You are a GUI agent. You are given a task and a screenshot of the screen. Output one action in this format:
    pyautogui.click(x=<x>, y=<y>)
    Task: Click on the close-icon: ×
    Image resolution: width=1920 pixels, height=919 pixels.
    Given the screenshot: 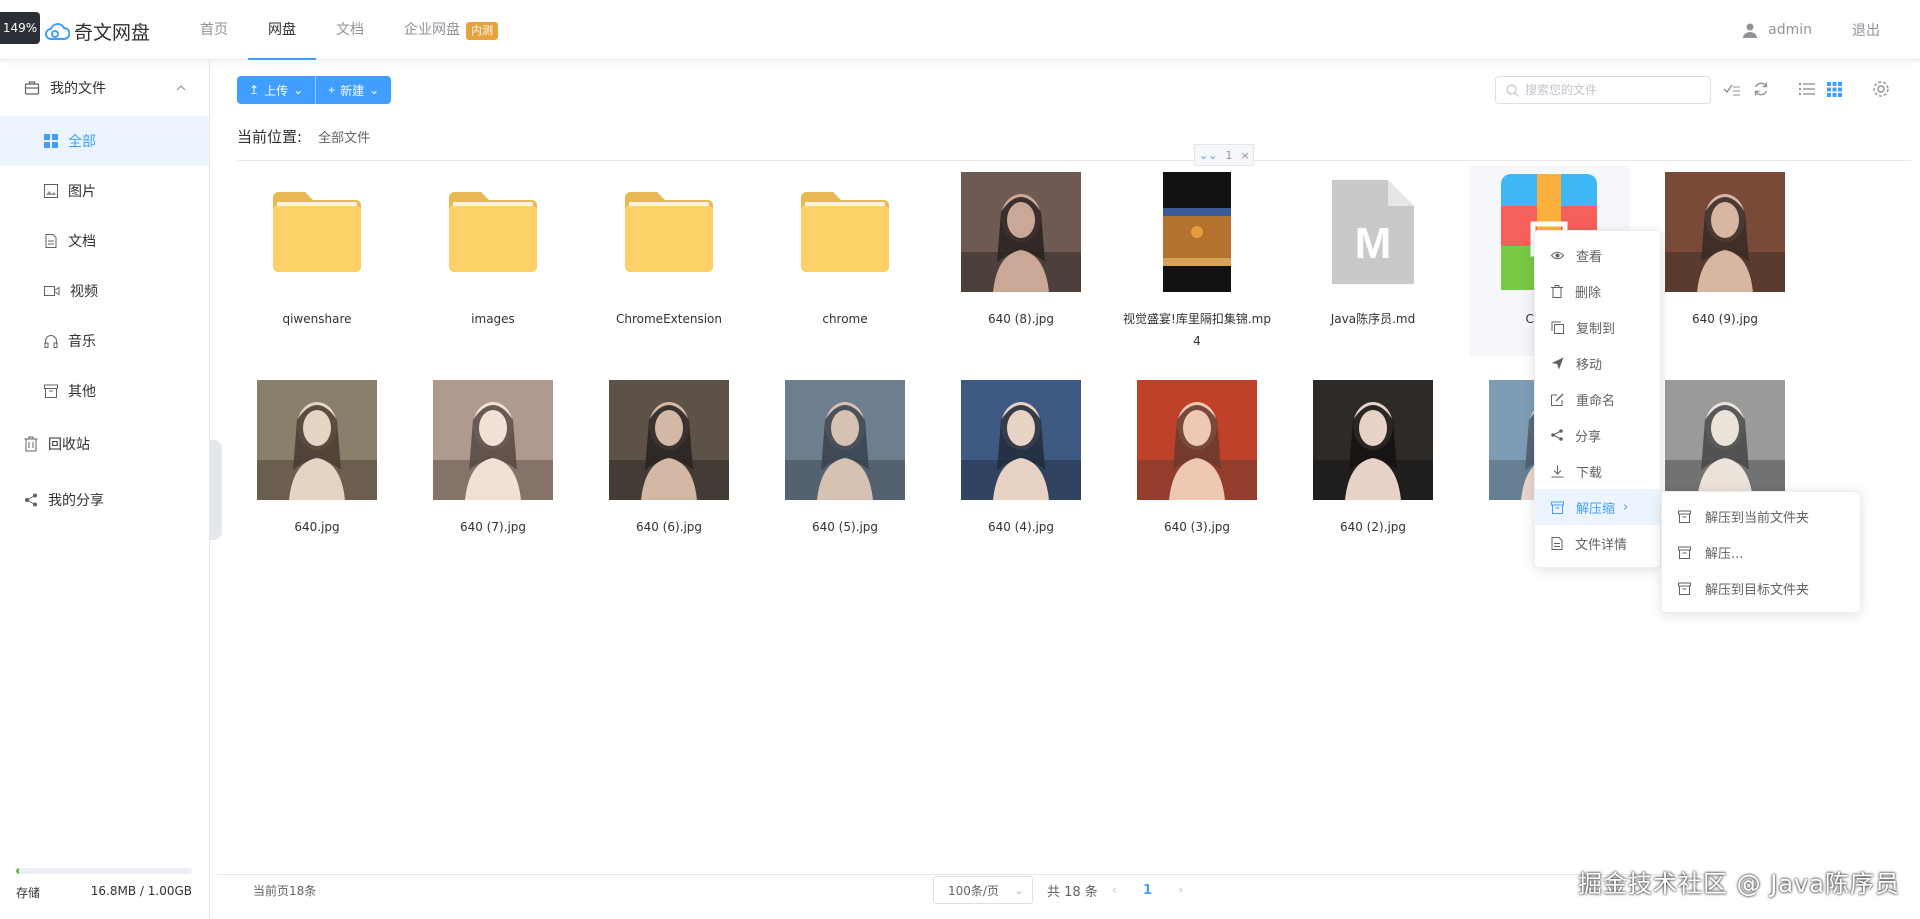 What is the action you would take?
    pyautogui.click(x=1244, y=155)
    